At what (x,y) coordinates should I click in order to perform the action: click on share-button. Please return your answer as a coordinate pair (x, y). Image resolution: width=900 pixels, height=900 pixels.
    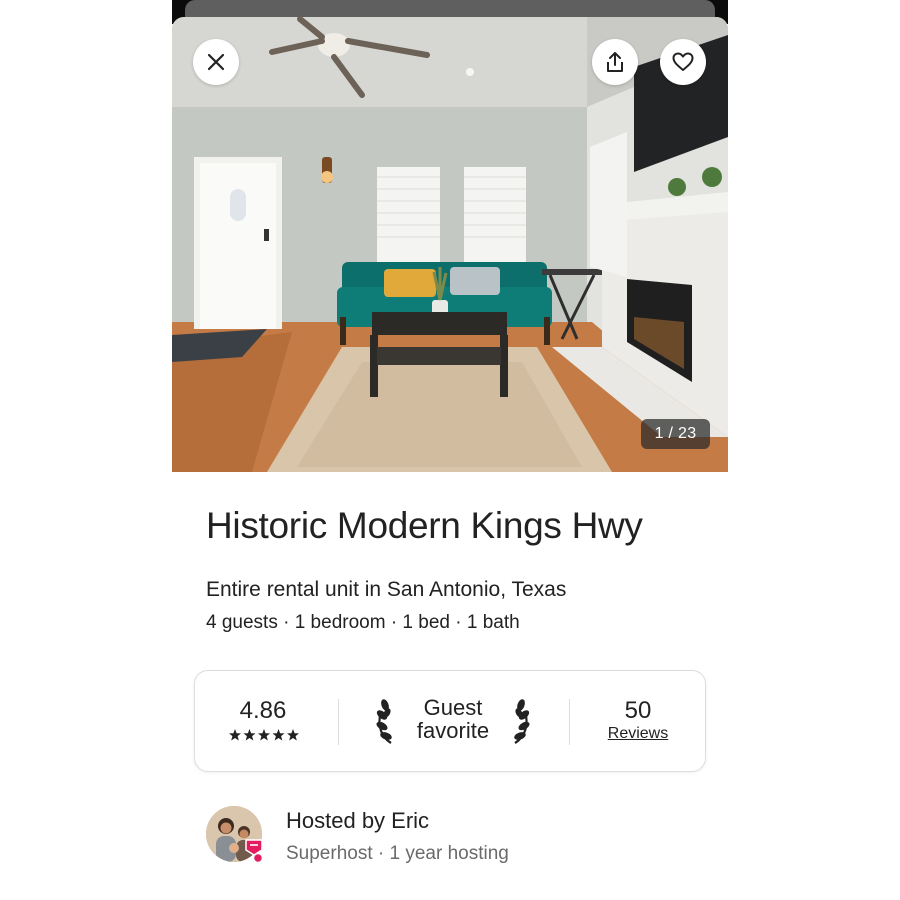
    Looking at the image, I should click on (615, 62).